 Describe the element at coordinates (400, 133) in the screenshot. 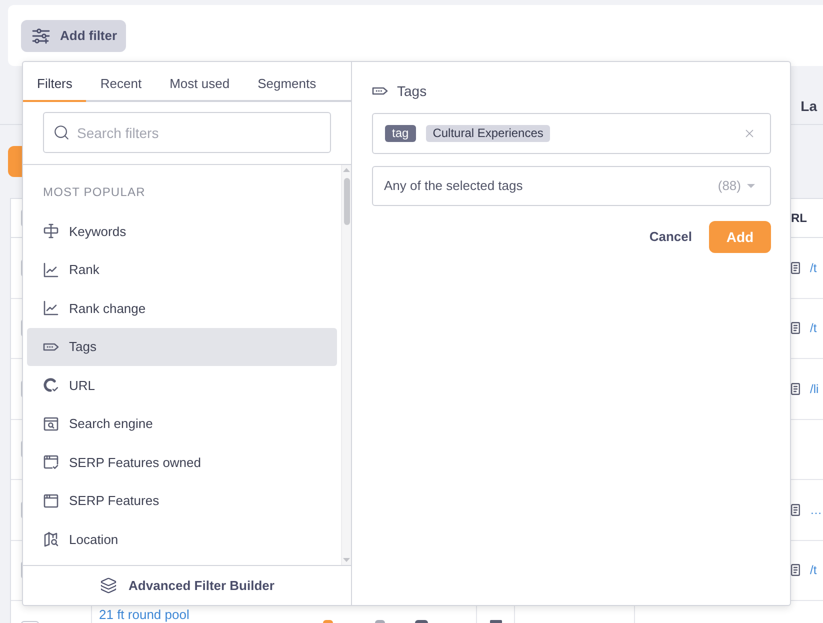

I see `tag-type-chip: tag` at that location.